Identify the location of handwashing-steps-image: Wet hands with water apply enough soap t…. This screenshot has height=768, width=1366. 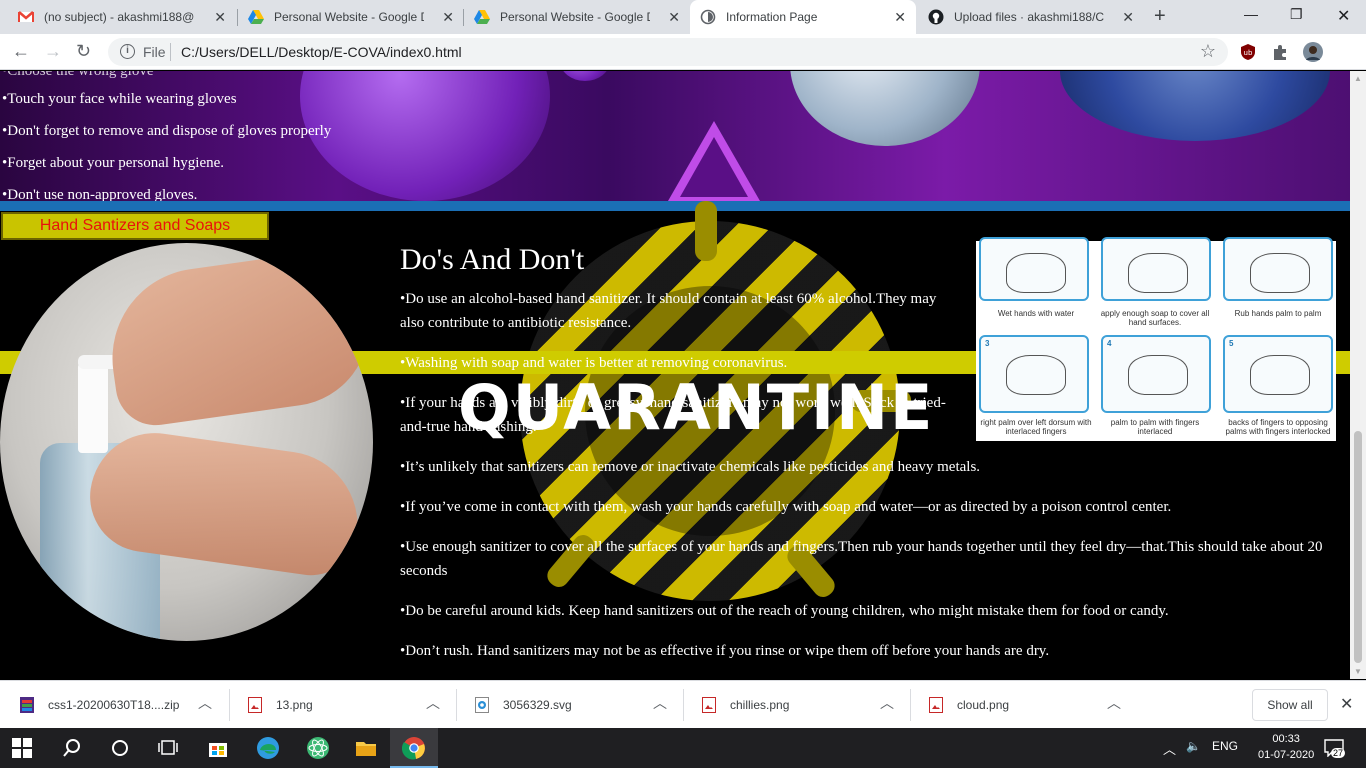
(1156, 339).